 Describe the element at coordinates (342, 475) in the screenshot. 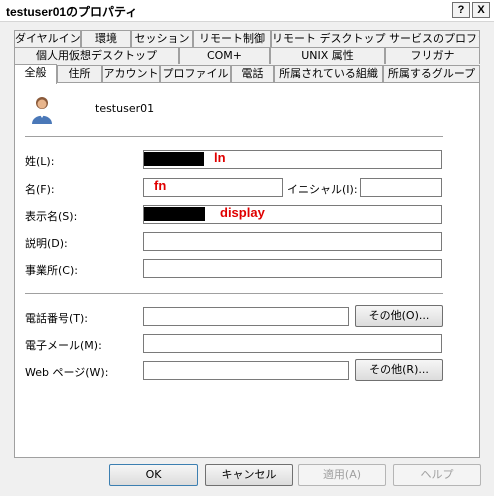

I see `apply-button: 適用(A)` at that location.